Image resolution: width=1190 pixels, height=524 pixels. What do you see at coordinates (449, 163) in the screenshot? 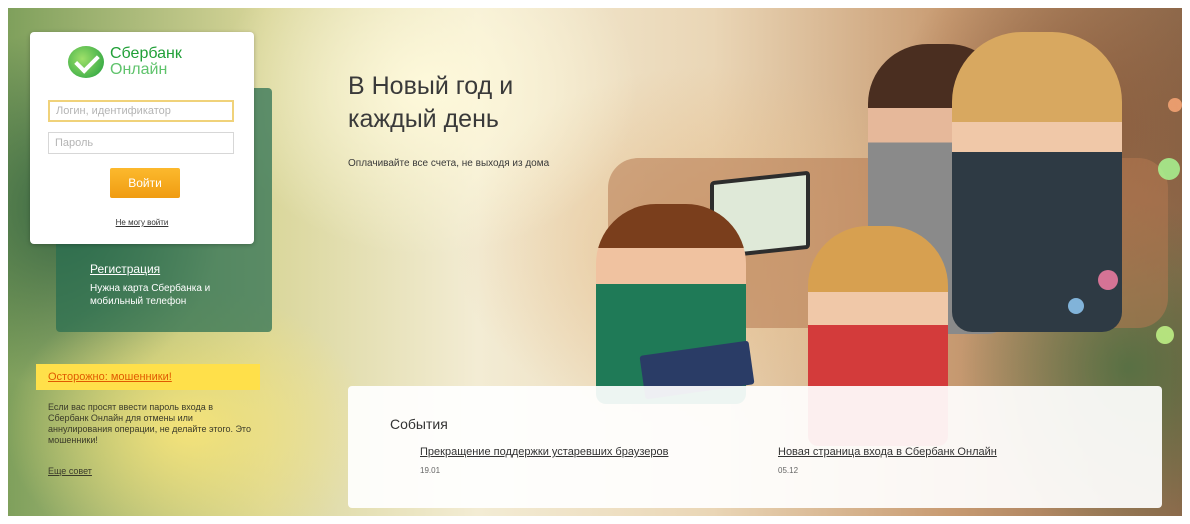
I see `hero-subtitle: Оплачивайте все счета, не выходя из дома` at bounding box center [449, 163].